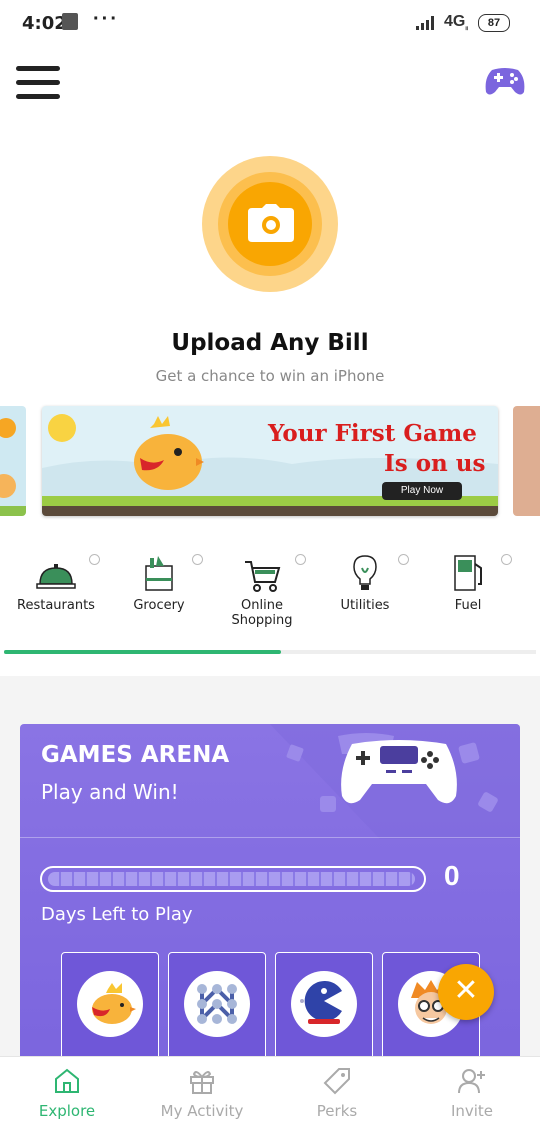 This screenshot has height=1124, width=540. I want to click on promo-carousel: Your First Game Is on us Play Now, so click(270, 462).